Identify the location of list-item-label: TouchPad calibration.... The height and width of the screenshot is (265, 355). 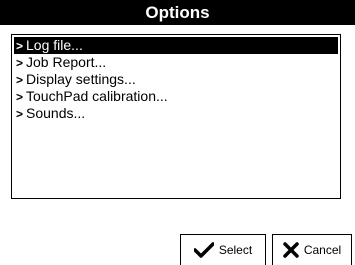
(97, 96).